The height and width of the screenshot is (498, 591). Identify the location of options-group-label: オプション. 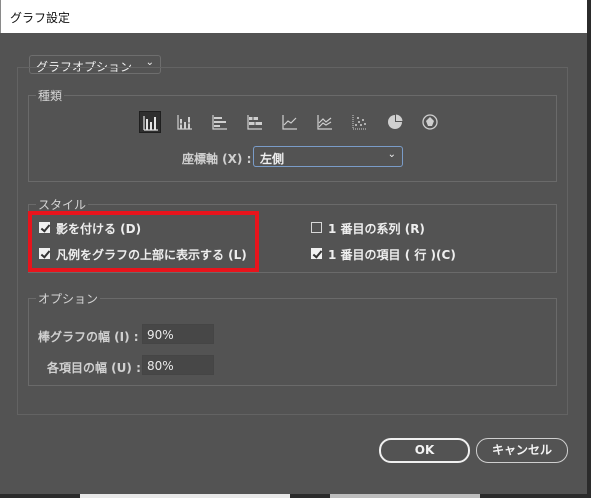
(68, 298).